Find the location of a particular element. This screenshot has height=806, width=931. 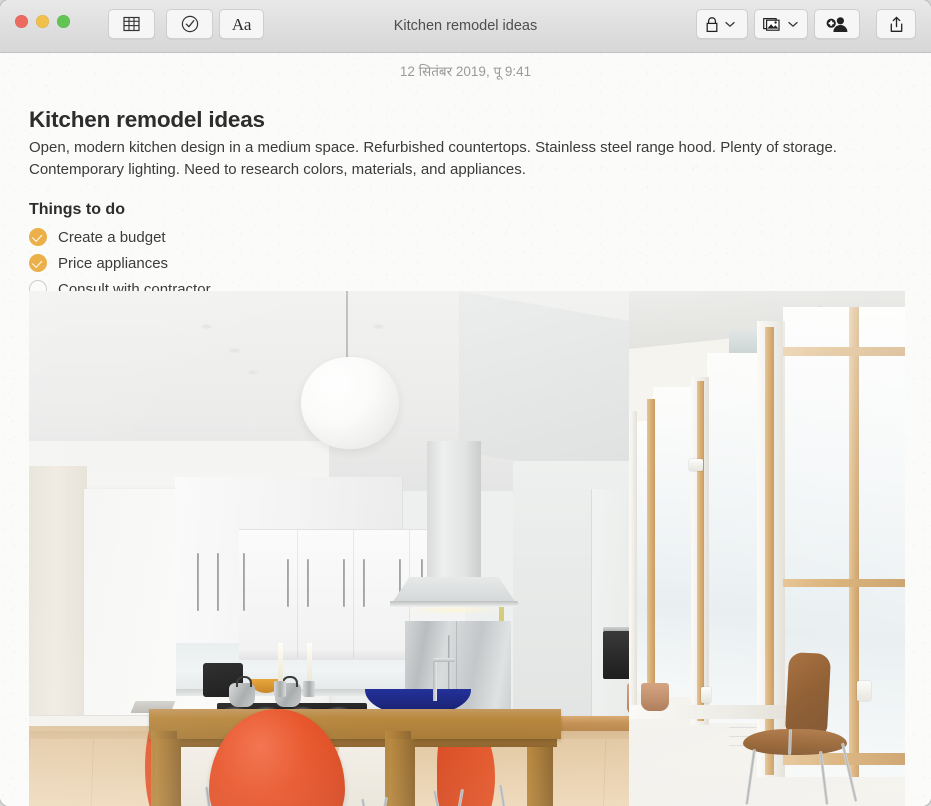

kettle is located at coordinates (242, 691).